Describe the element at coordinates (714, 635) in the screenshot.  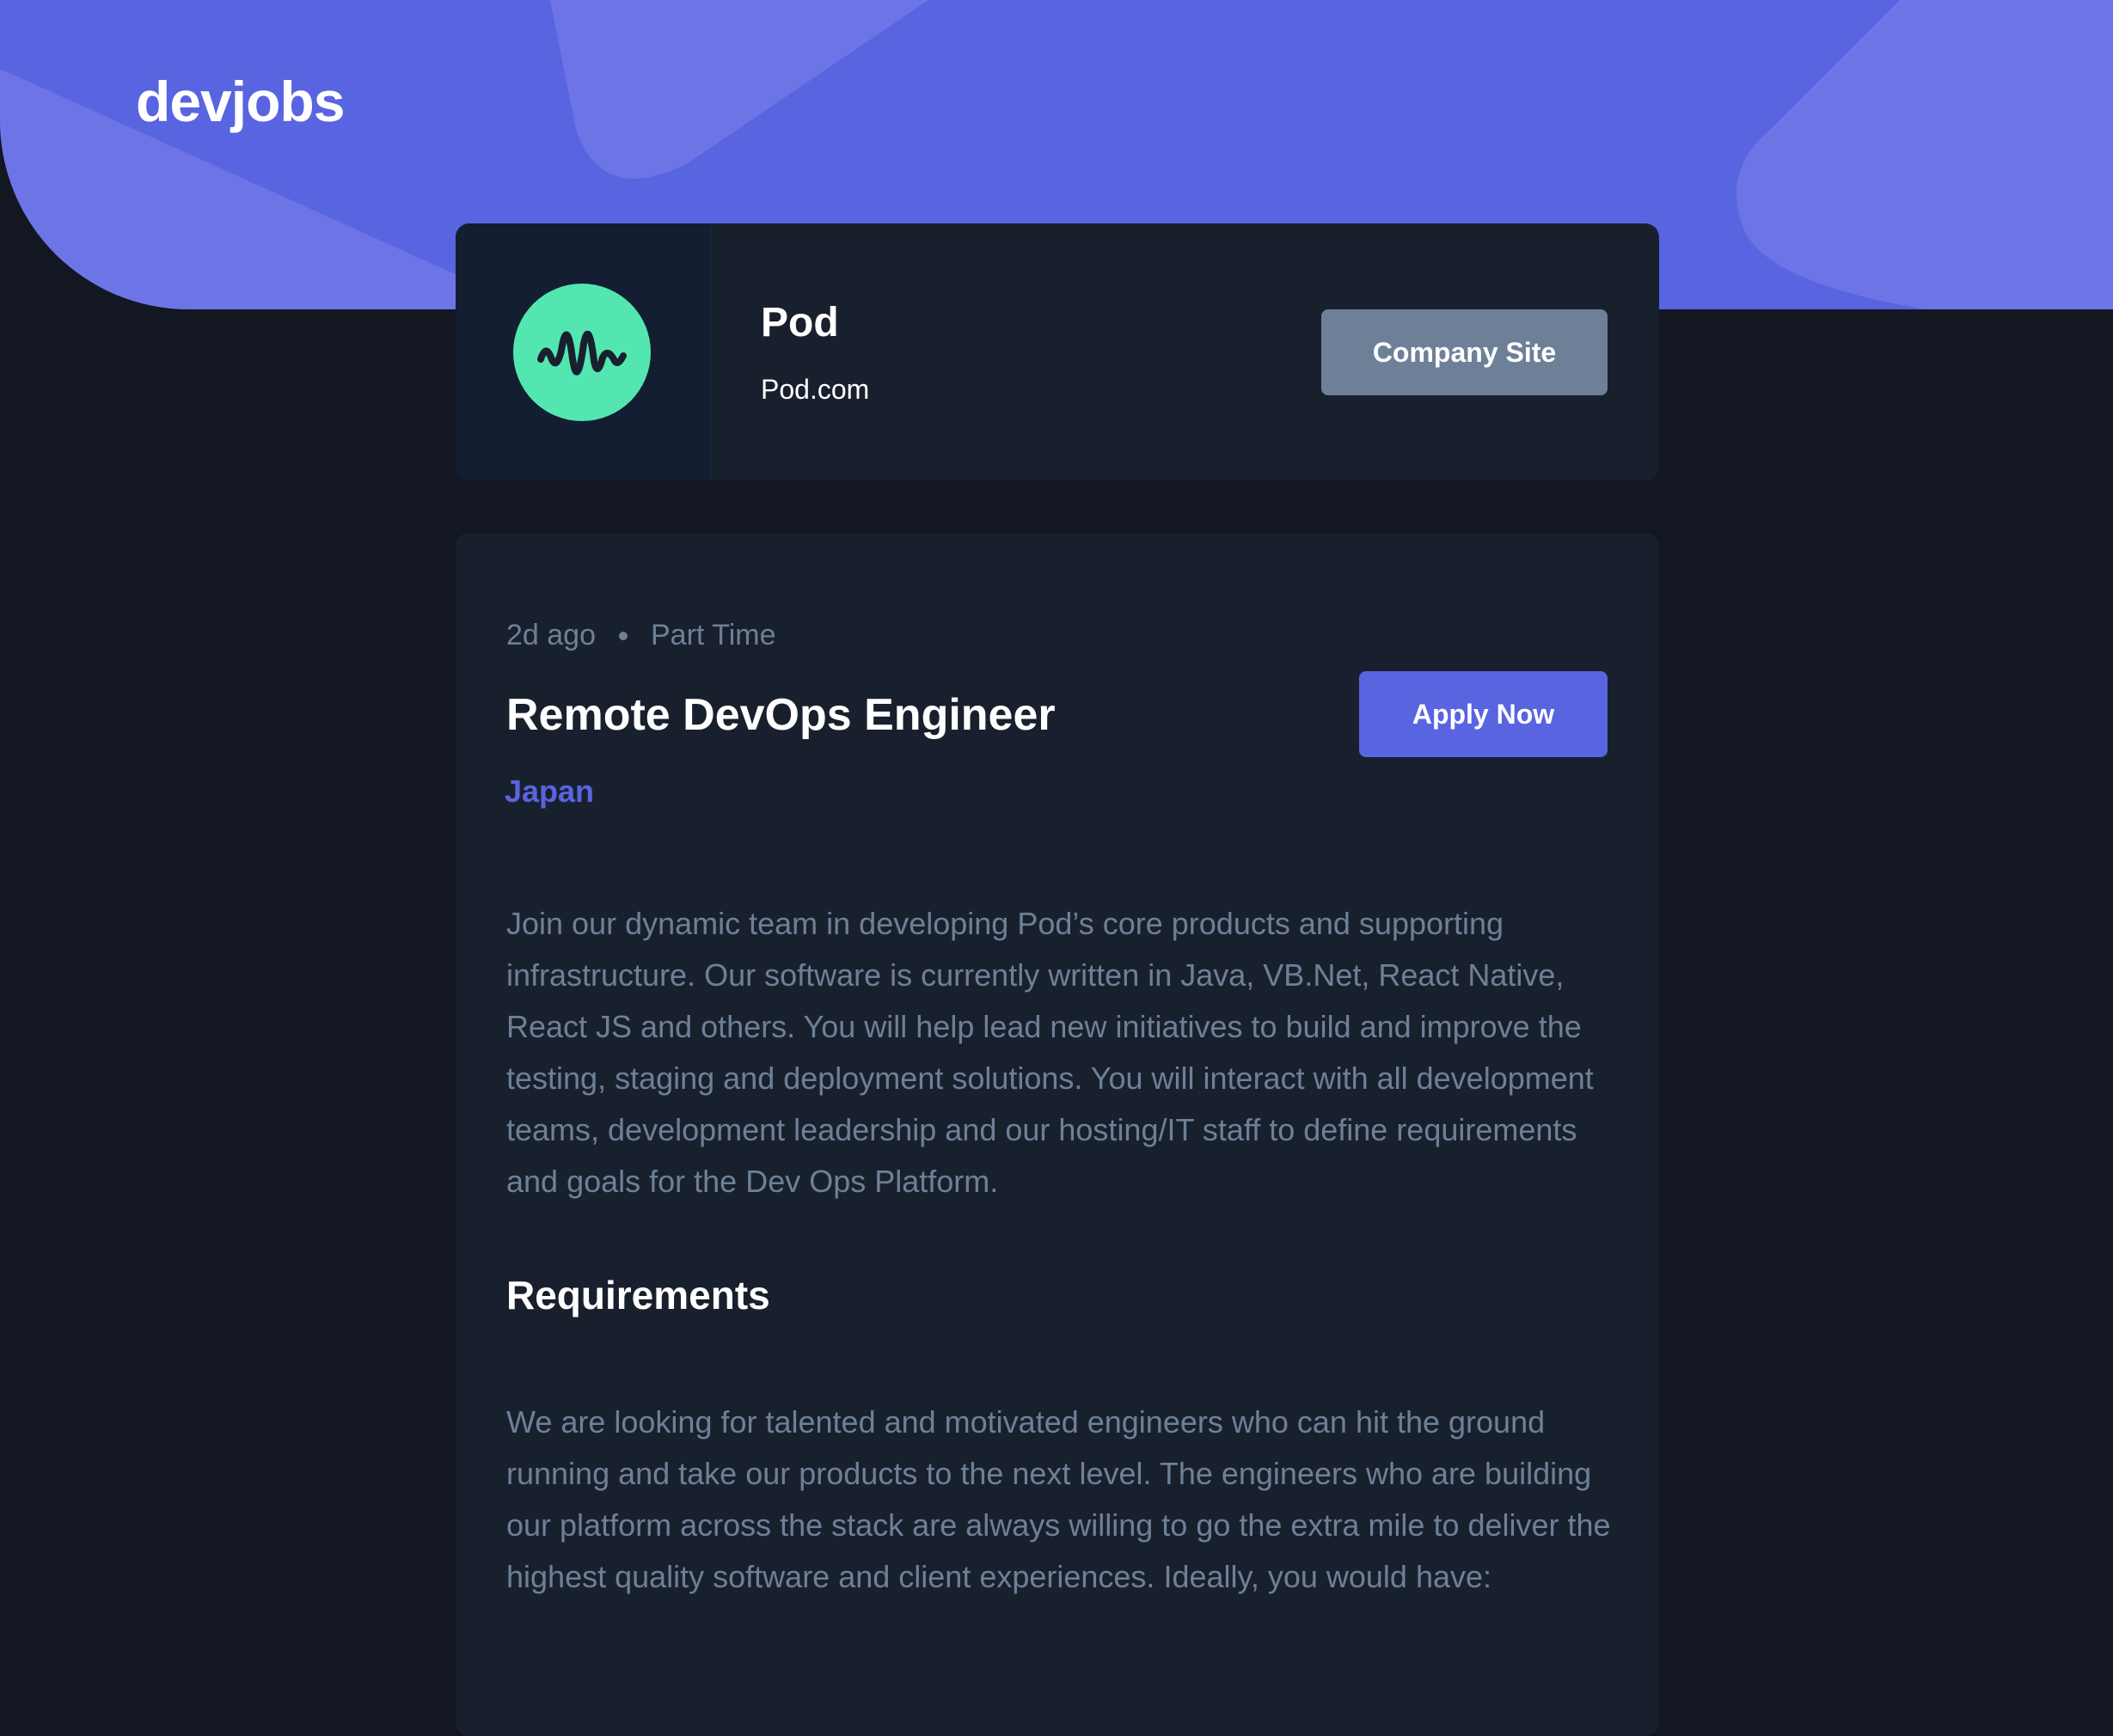
I see `contract-type: Part Time` at that location.